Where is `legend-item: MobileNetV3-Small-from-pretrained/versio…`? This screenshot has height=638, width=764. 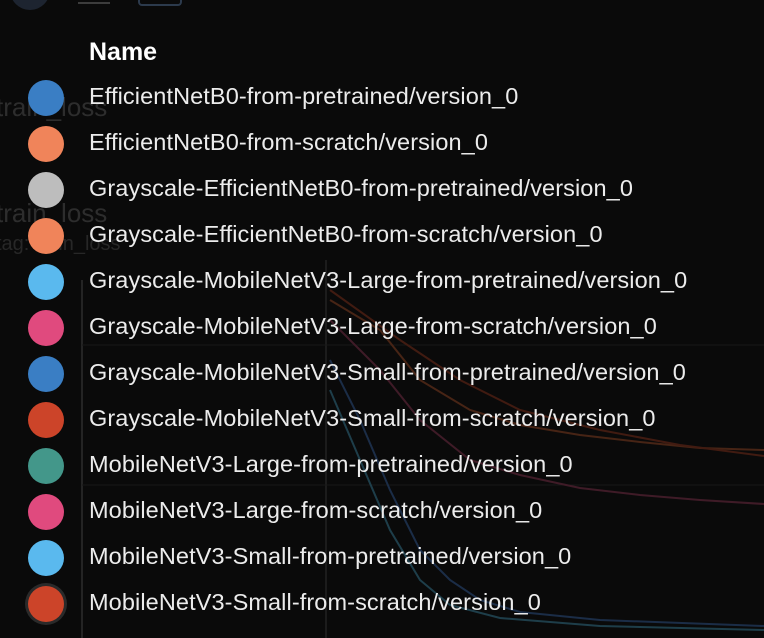
legend-item: MobileNetV3-Small-from-pretrained/versio… is located at coordinates (382, 558).